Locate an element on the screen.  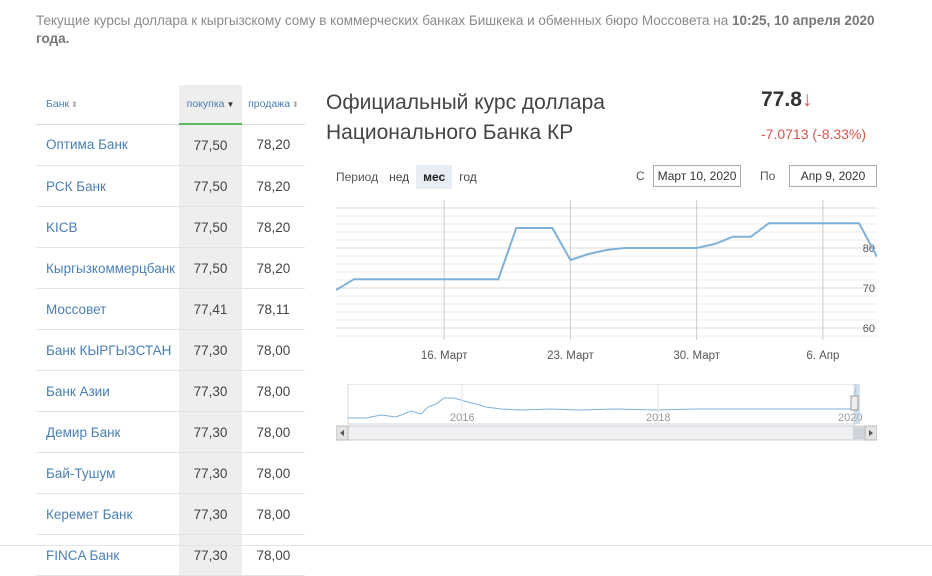
table-row: Банк КЫРГЫЗСТАН 77,30 78,00 is located at coordinates (170, 350).